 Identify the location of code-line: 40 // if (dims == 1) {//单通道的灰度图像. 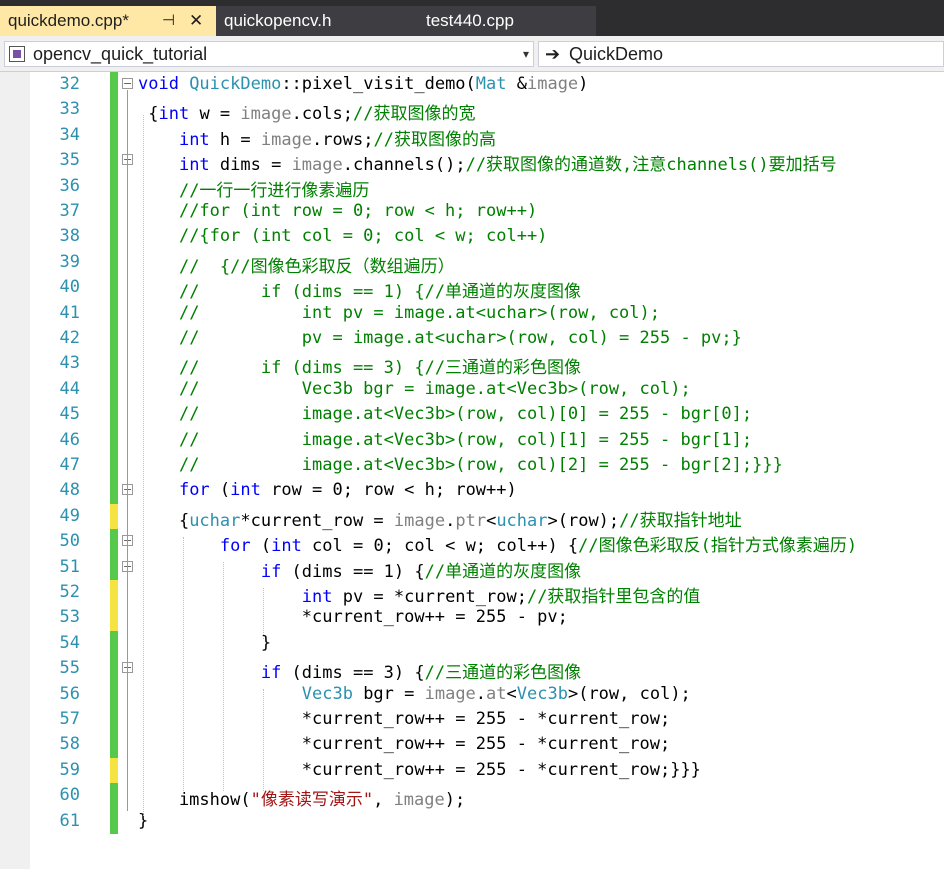
(472, 289).